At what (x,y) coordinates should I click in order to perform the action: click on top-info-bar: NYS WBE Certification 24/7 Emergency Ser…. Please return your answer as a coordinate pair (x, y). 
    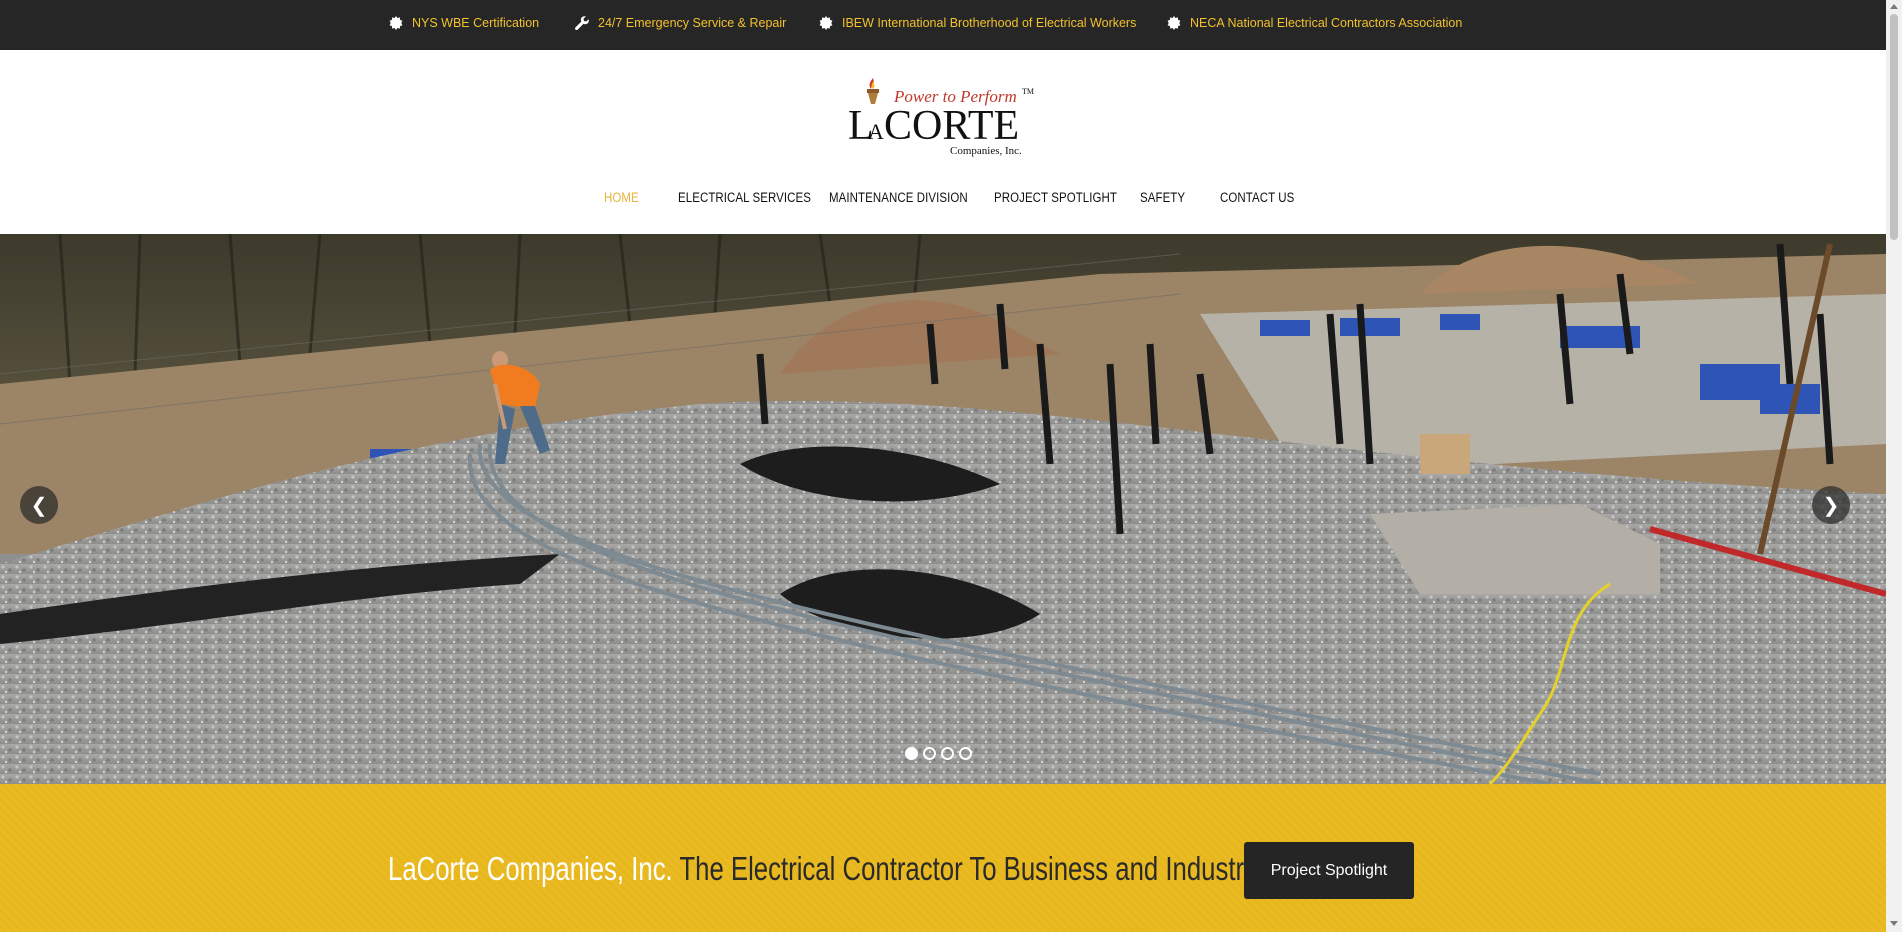
    Looking at the image, I should click on (943, 25).